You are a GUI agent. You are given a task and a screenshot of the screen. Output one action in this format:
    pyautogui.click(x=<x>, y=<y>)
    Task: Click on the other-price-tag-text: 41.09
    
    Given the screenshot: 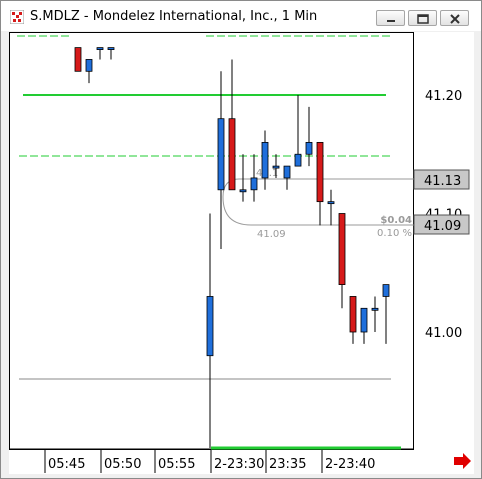 What is the action you would take?
    pyautogui.click(x=442, y=226)
    